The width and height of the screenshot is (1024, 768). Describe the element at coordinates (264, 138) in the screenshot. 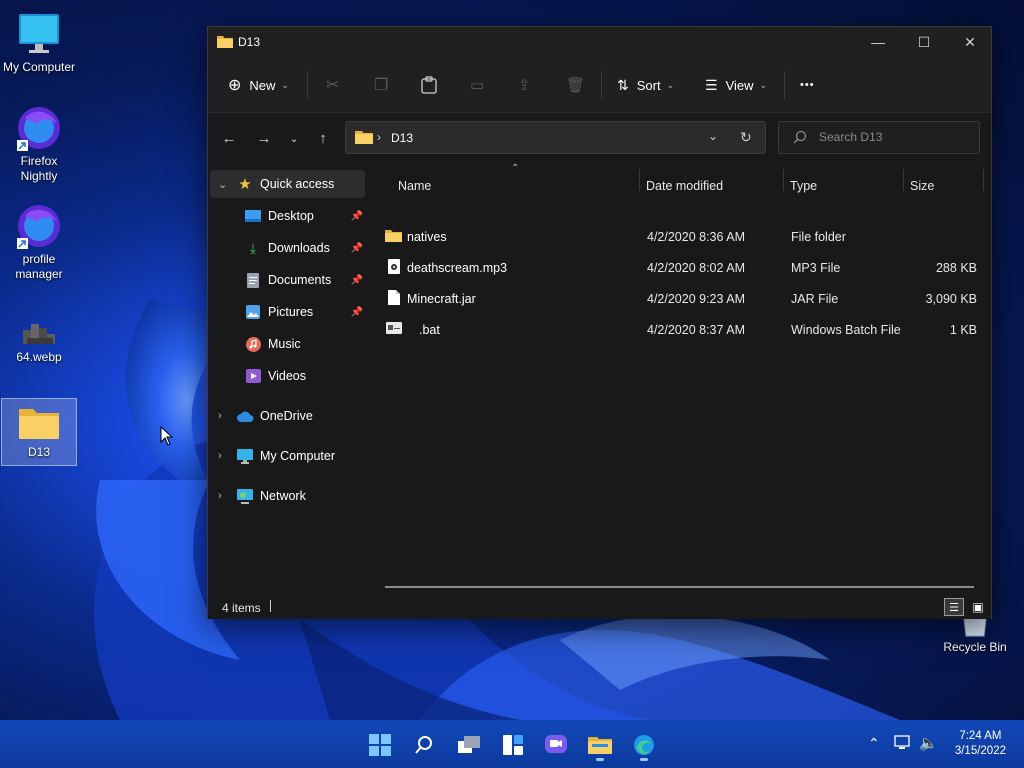

I see `forward-button: →` at that location.